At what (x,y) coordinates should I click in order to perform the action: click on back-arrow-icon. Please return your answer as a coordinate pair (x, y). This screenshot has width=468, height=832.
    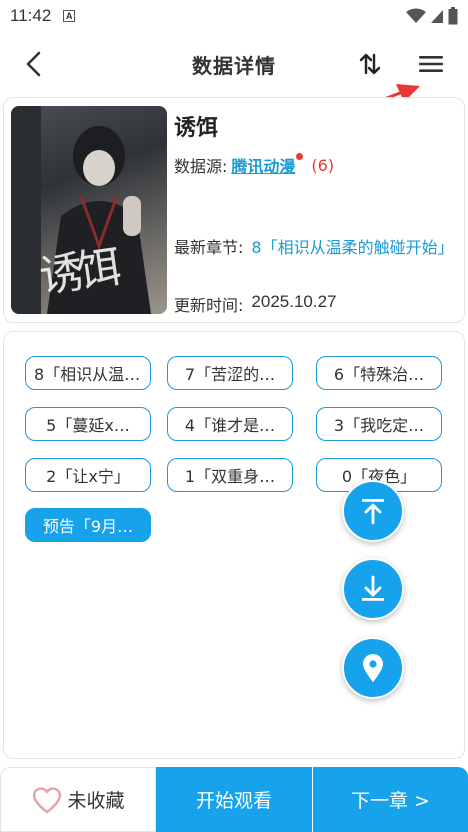
    Looking at the image, I should click on (33, 64).